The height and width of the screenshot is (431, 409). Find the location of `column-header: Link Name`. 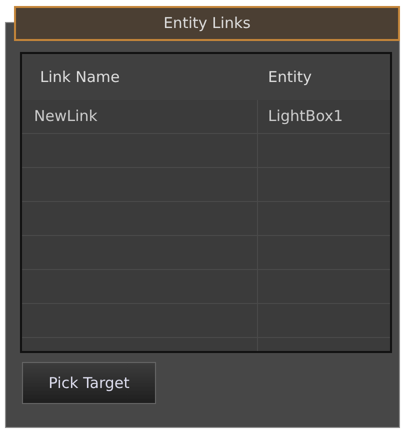

column-header: Link Name is located at coordinates (140, 77).